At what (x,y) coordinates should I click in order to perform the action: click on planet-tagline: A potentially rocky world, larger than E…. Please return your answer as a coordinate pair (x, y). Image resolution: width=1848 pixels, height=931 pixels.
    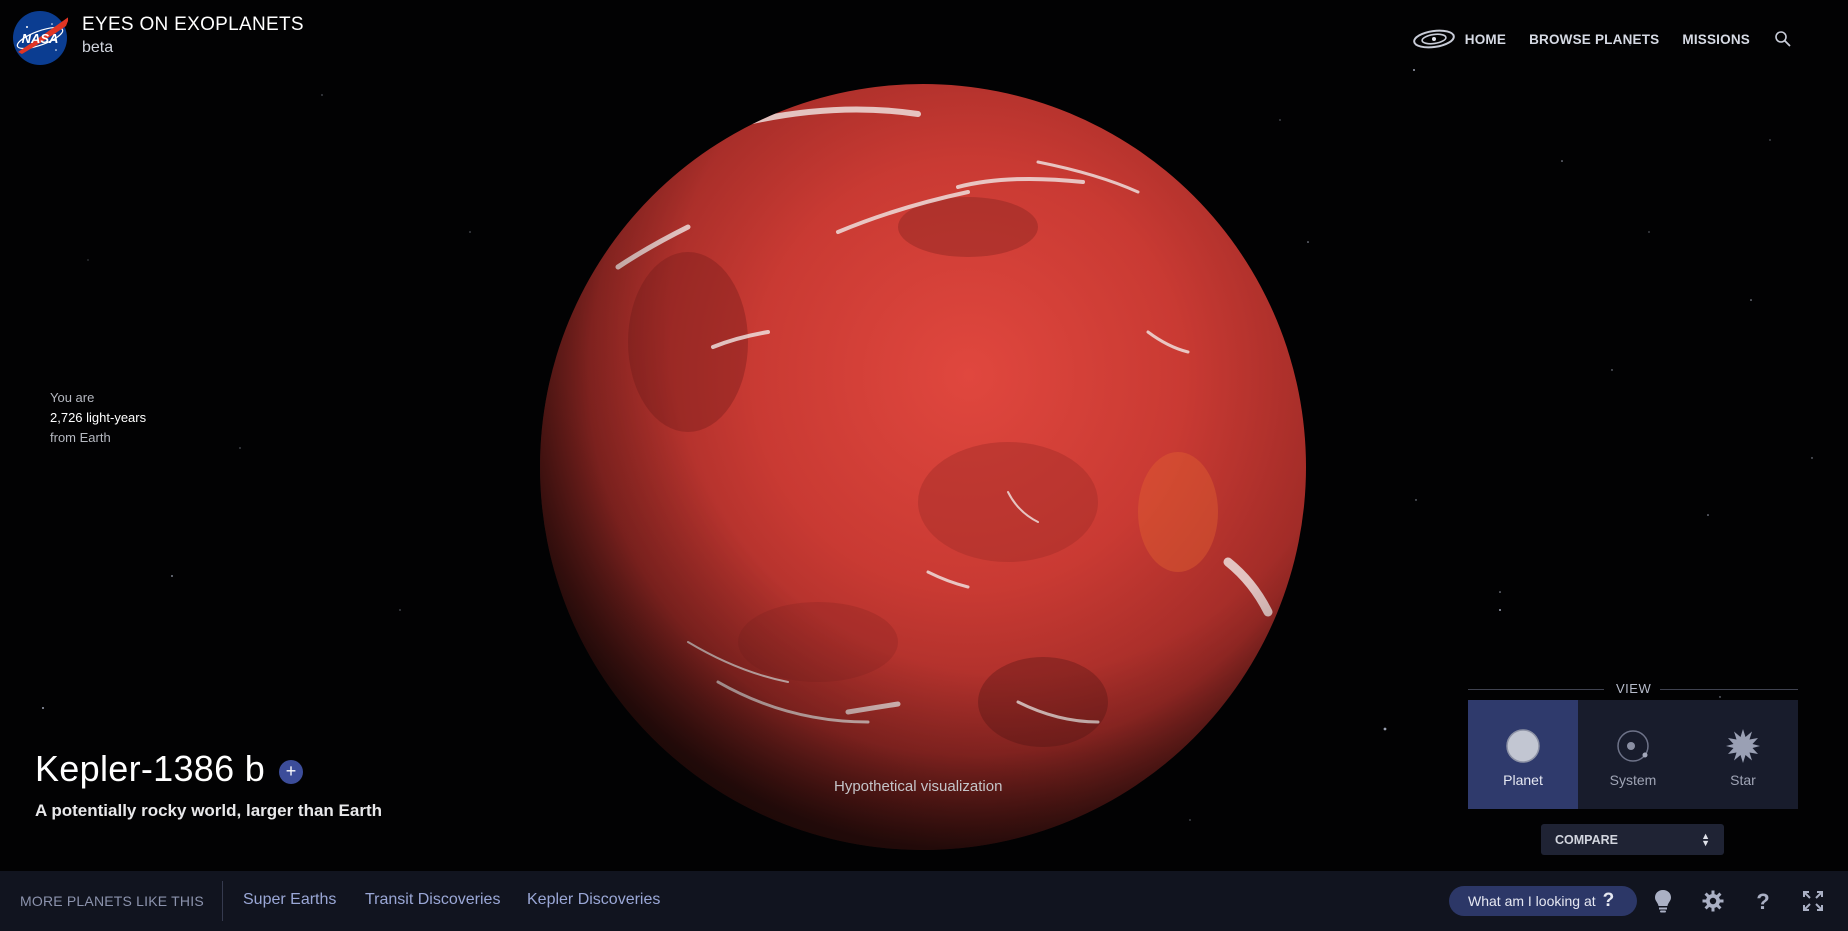
    Looking at the image, I should click on (208, 810).